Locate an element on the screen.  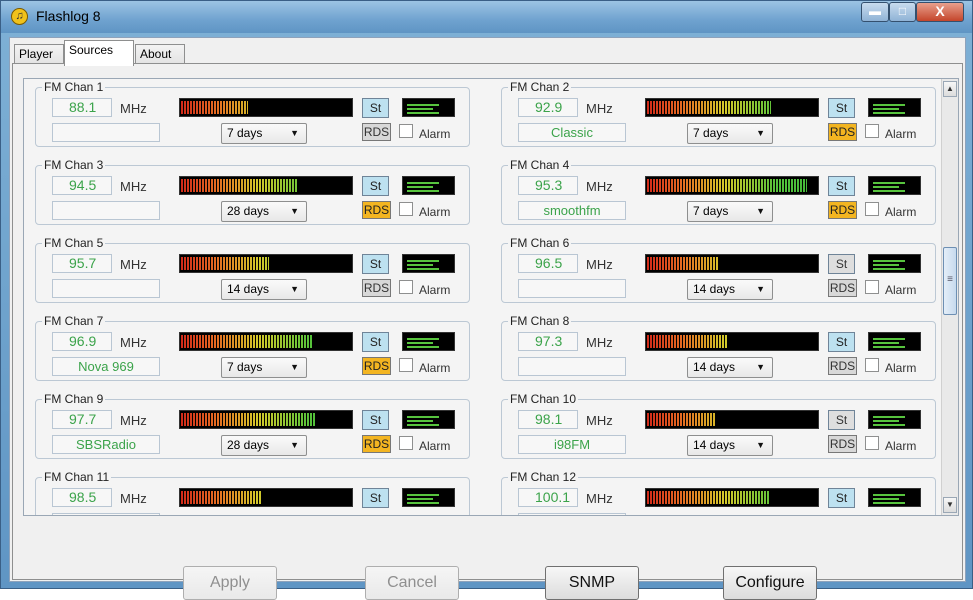
cancel-button: Cancel is located at coordinates (412, 583).